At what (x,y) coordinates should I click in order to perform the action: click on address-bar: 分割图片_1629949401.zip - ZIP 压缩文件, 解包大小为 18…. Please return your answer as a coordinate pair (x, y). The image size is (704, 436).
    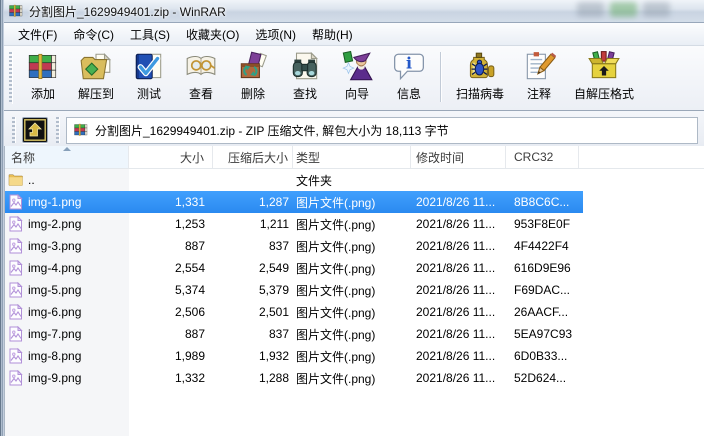
    Looking at the image, I should click on (354, 130).